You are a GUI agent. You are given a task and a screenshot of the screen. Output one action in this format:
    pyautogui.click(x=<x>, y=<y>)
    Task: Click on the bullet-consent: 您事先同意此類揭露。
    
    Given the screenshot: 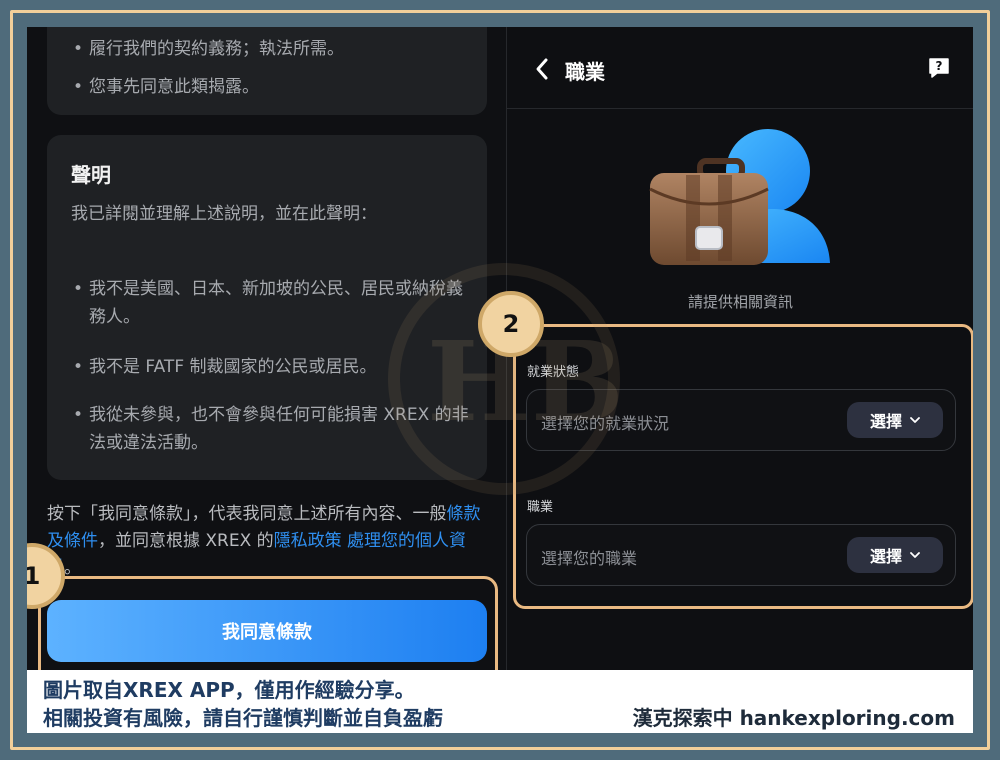 What is the action you would take?
    pyautogui.click(x=271, y=87)
    